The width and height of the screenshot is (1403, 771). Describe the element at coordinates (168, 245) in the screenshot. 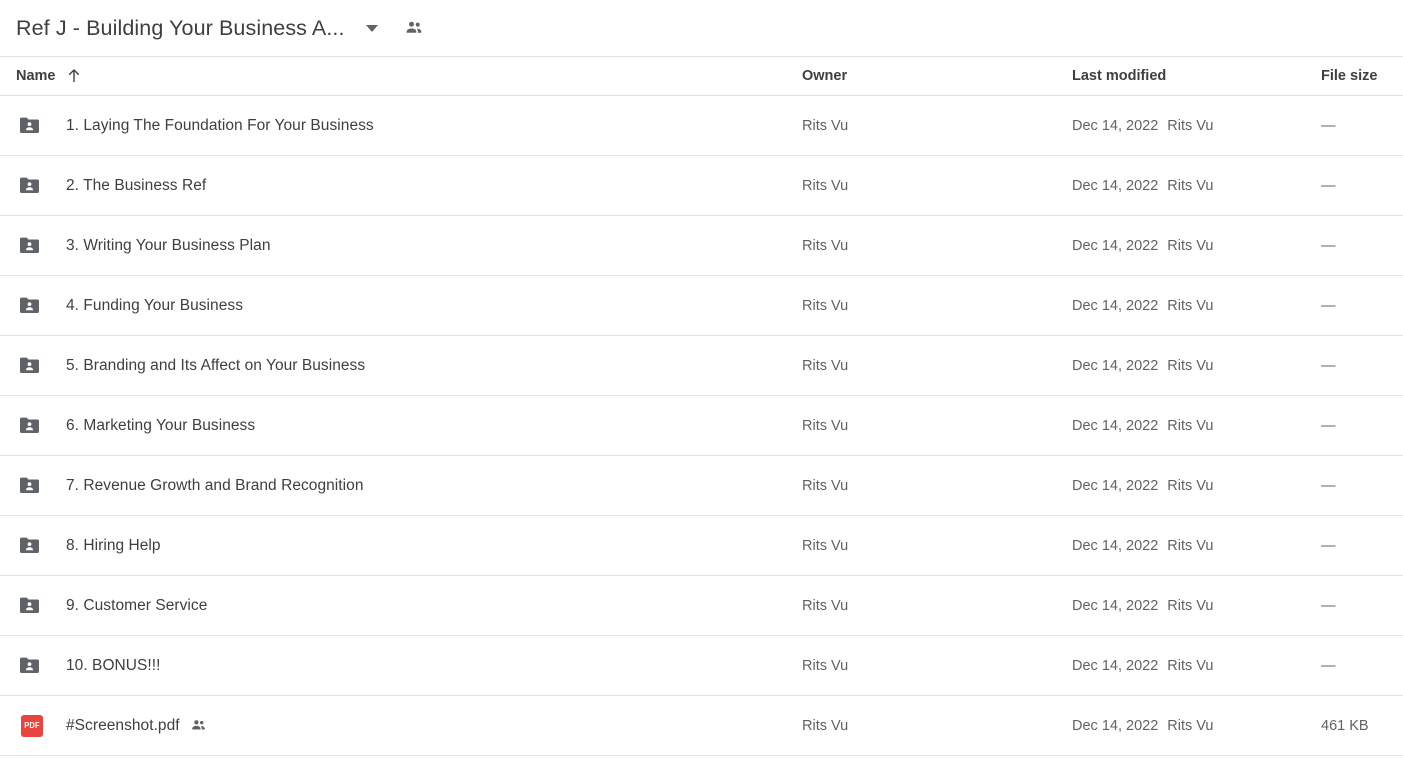

I see `row-name-label: 3. Writing Your Business Plan` at that location.